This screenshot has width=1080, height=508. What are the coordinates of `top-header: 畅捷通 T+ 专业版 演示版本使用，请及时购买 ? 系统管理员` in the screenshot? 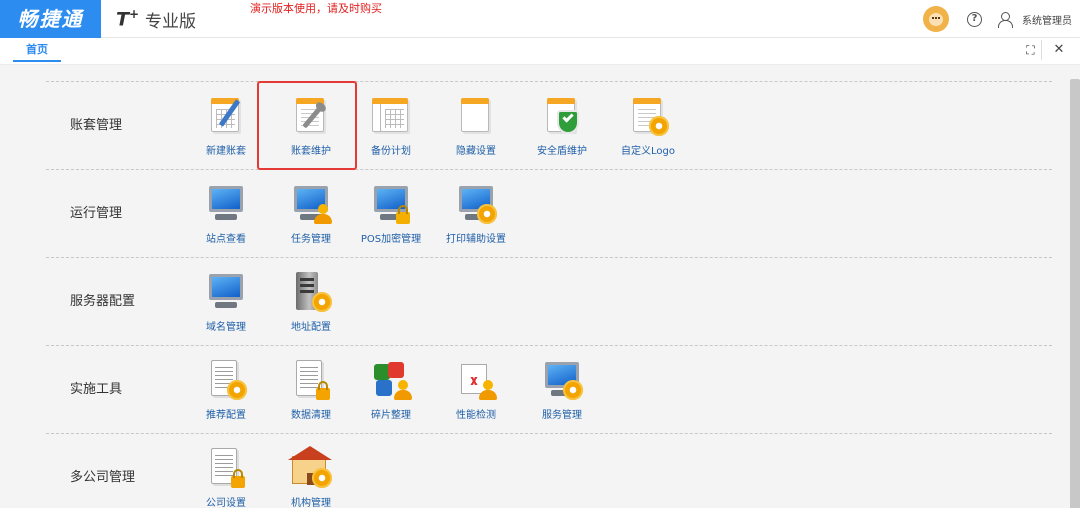 It's located at (540, 19).